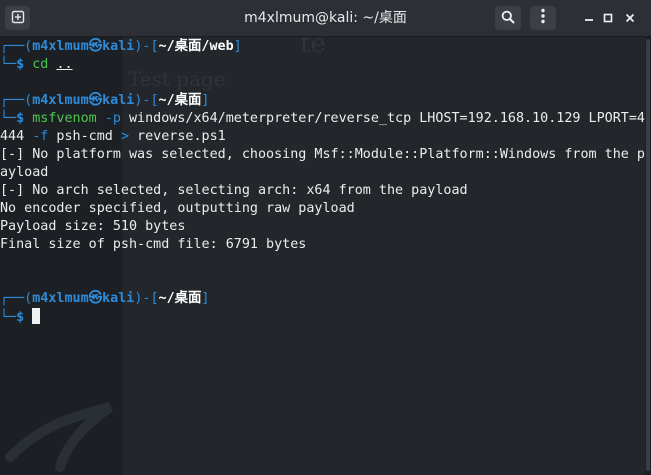 The image size is (651, 475). I want to click on search-icon, so click(508, 18).